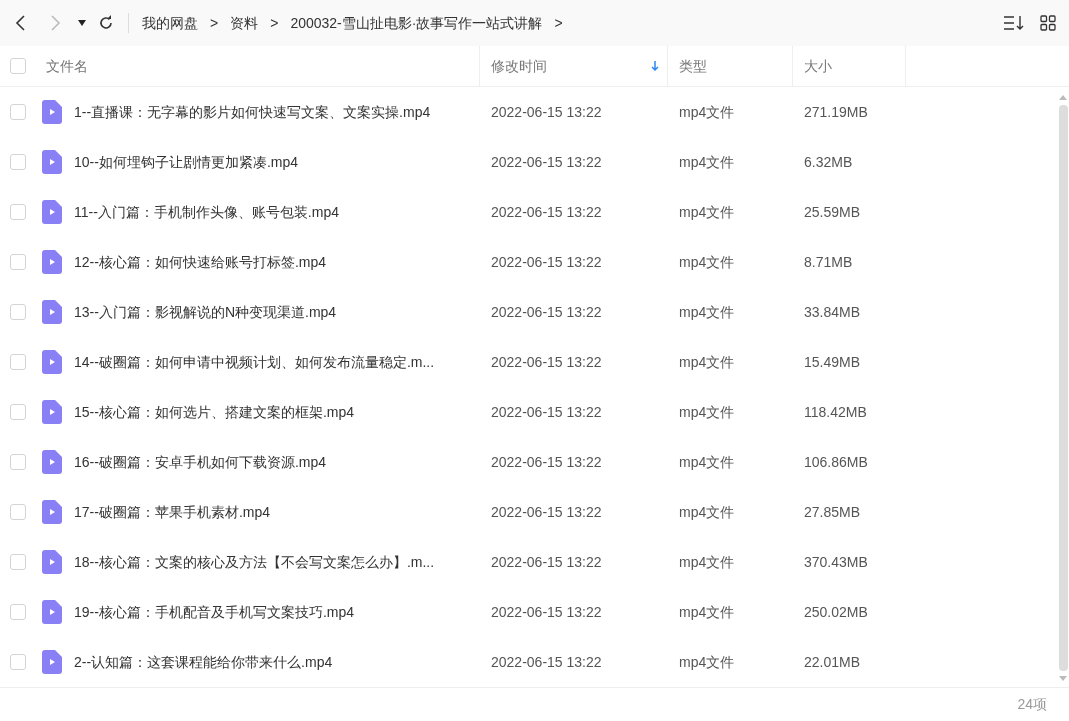 The height and width of the screenshot is (721, 1069). I want to click on file-name: 15--核心篇：如何选片、搭建文案的框架.mp4, so click(214, 412).